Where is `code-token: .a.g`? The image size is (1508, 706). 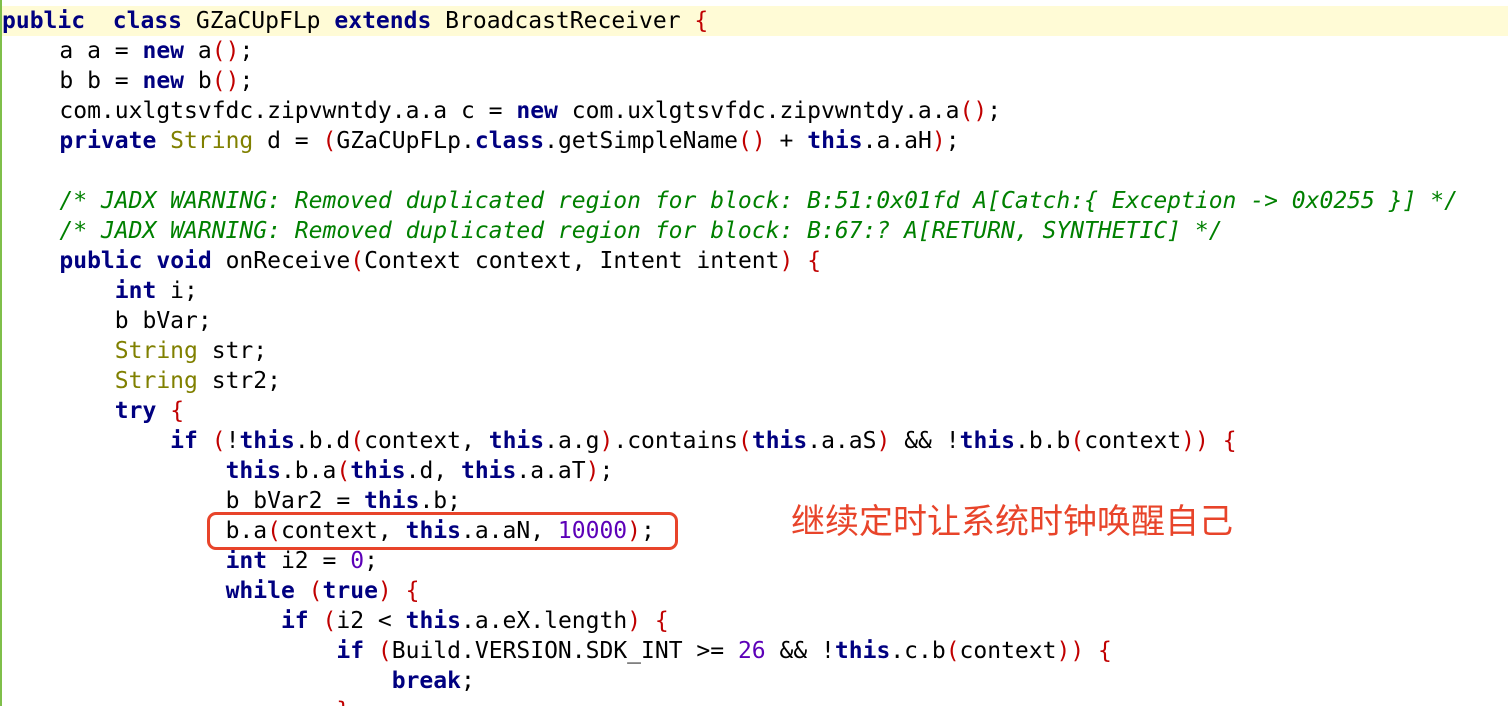
code-token: .a.g is located at coordinates (572, 441).